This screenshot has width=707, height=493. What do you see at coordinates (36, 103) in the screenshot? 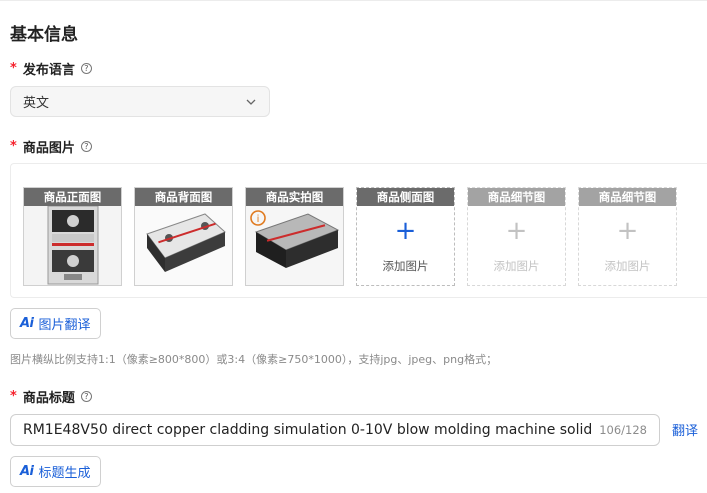
I see `language-selected-value: 英文` at bounding box center [36, 103].